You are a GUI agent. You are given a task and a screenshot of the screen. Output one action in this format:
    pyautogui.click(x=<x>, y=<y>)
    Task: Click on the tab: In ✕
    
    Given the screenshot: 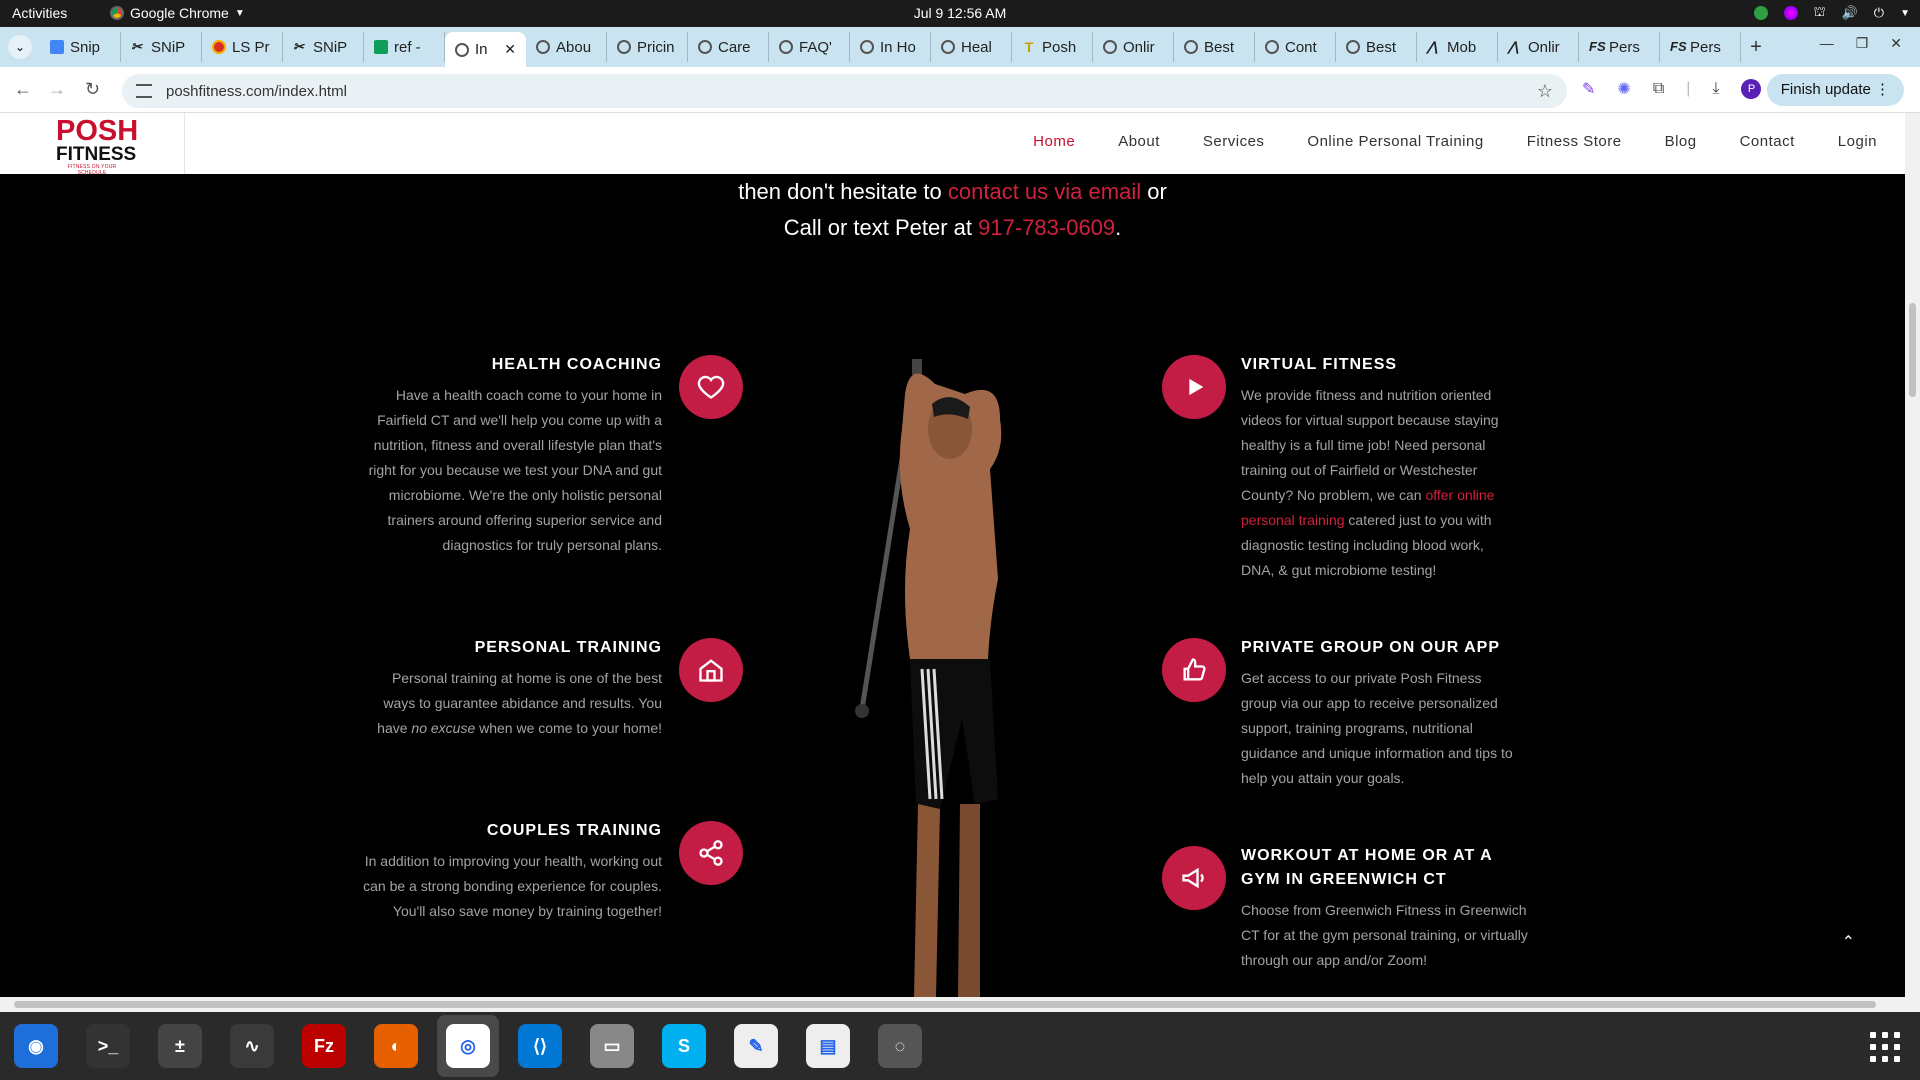 What is the action you would take?
    pyautogui.click(x=485, y=49)
    